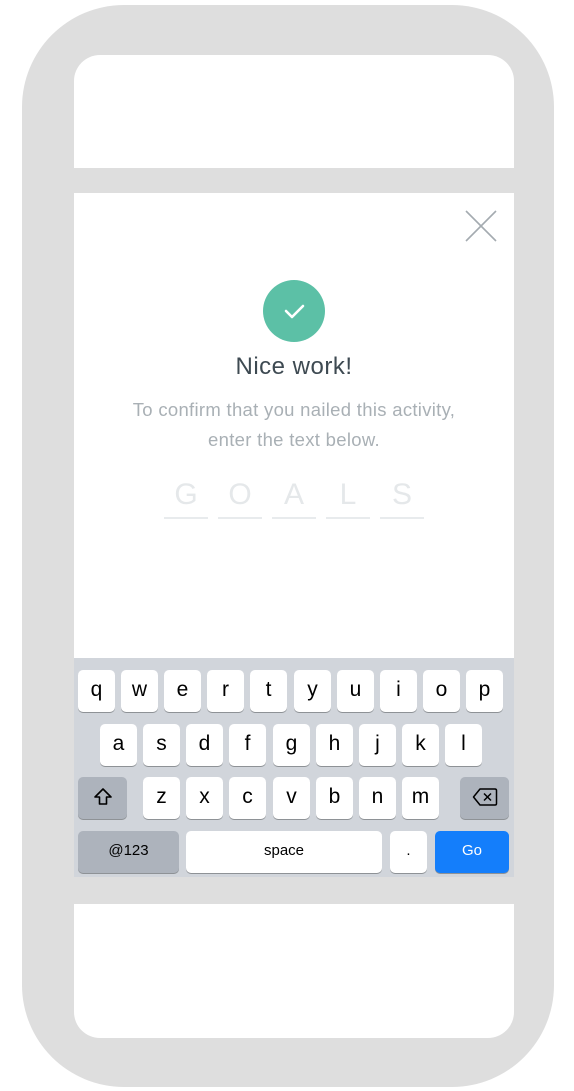 This screenshot has width=574, height=1091. Describe the element at coordinates (348, 497) in the screenshot. I see `code-letter-slot: L` at that location.